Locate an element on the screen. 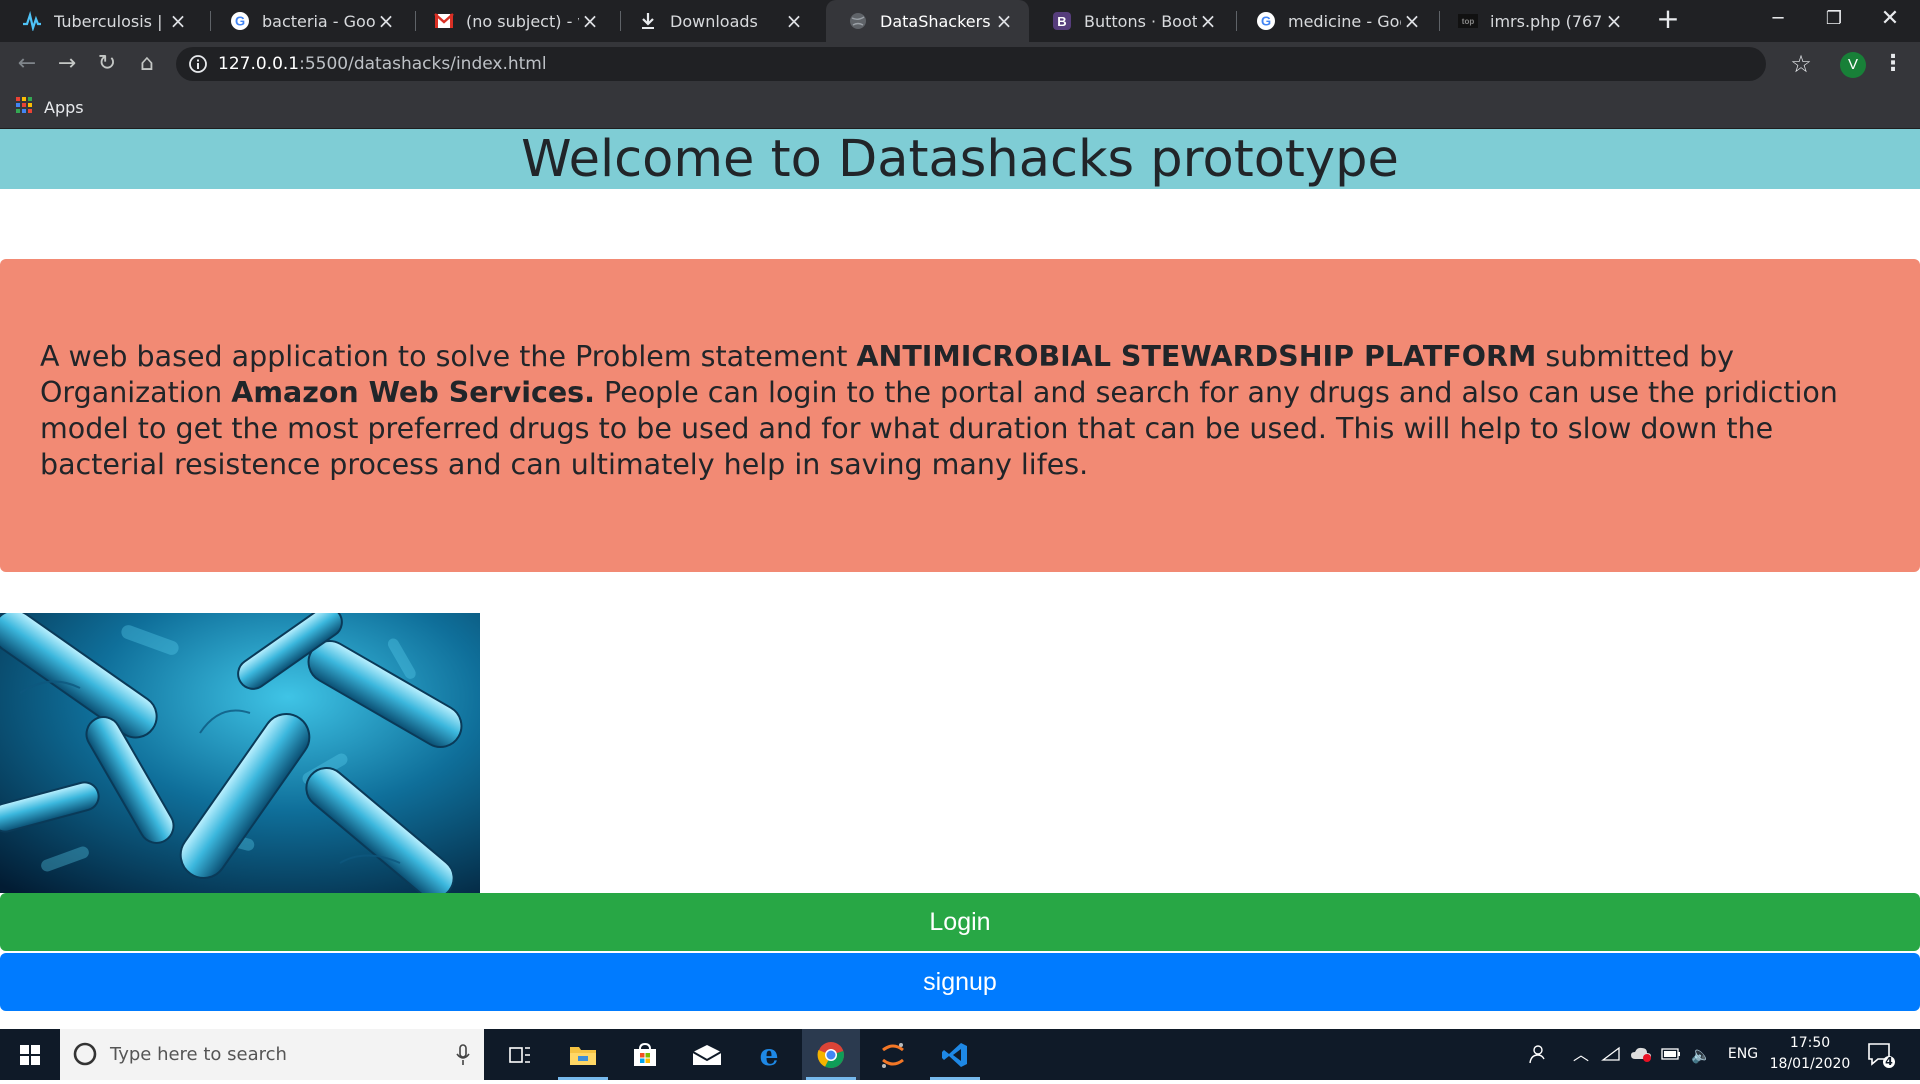 The height and width of the screenshot is (1084, 1920). task-view-icon is located at coordinates (520, 1054).